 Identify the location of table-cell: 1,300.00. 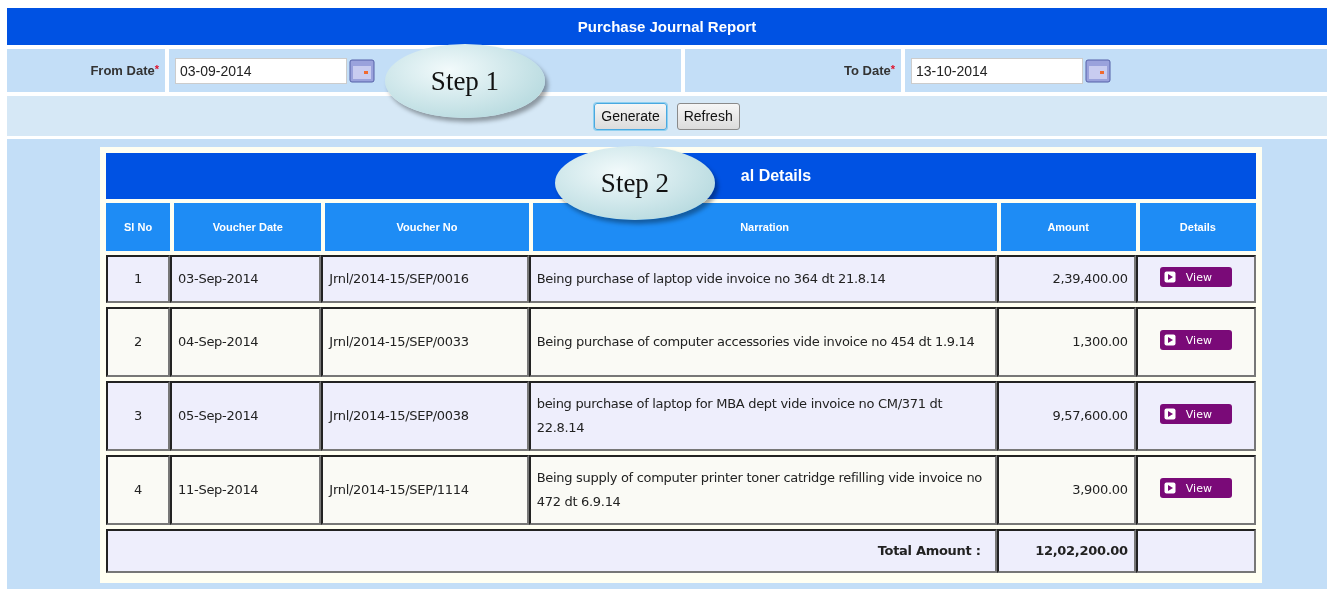
(1066, 342).